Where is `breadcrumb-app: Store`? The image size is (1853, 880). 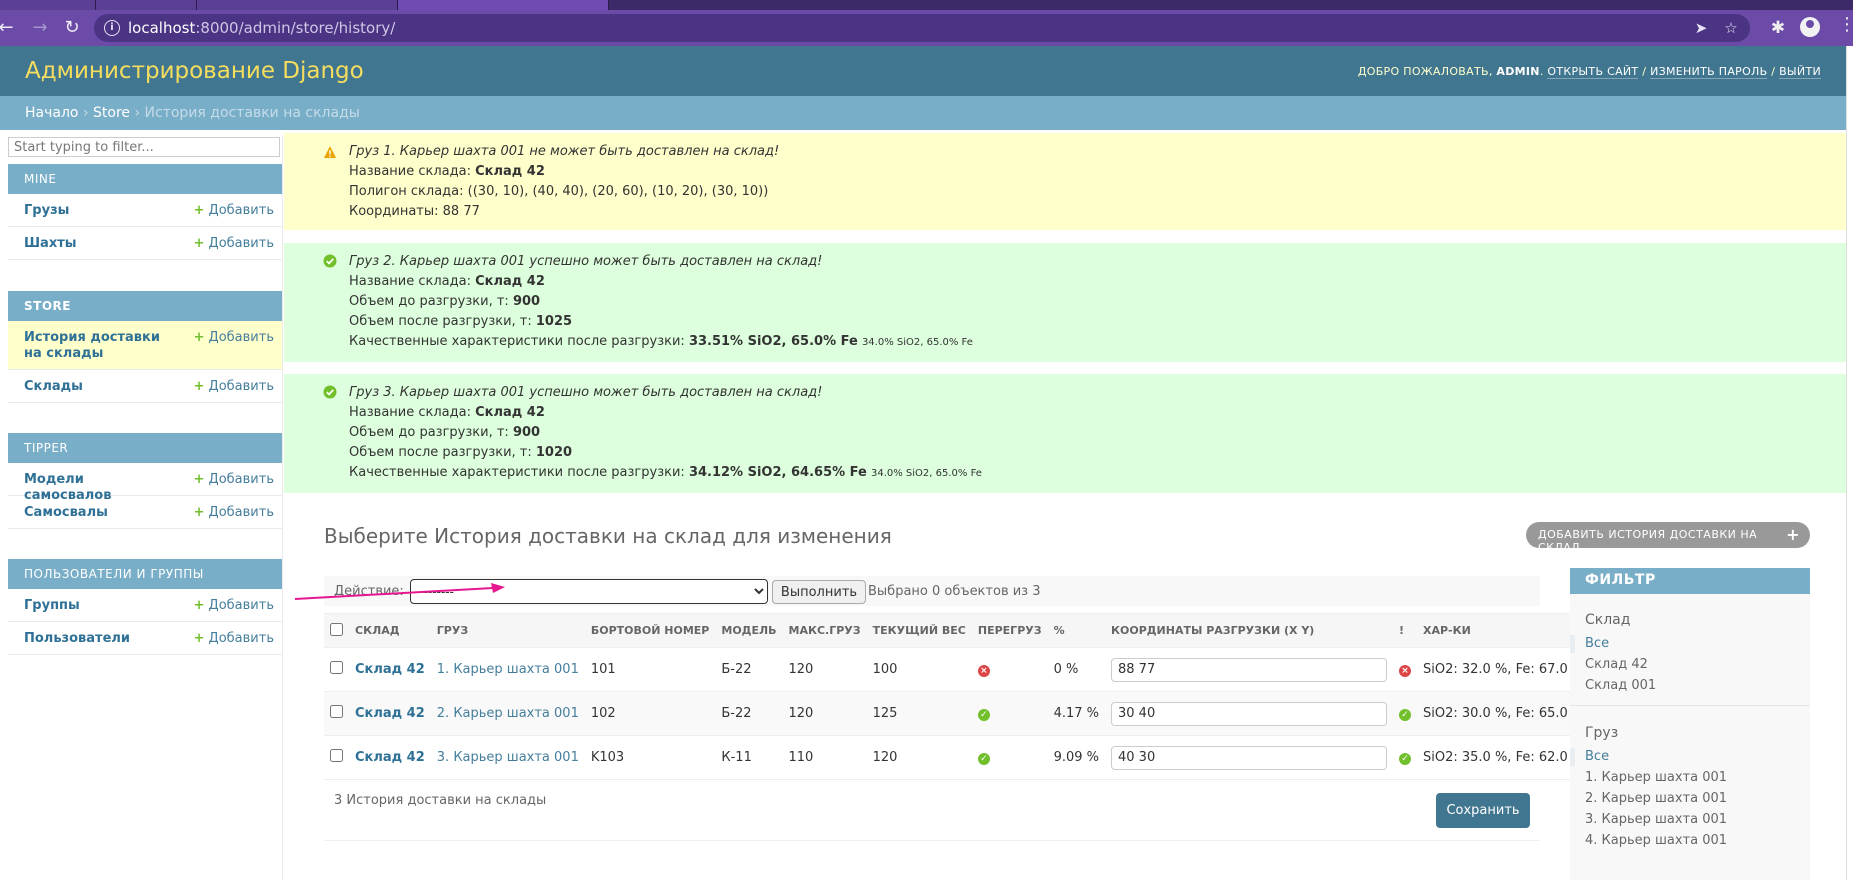 breadcrumb-app: Store is located at coordinates (111, 113).